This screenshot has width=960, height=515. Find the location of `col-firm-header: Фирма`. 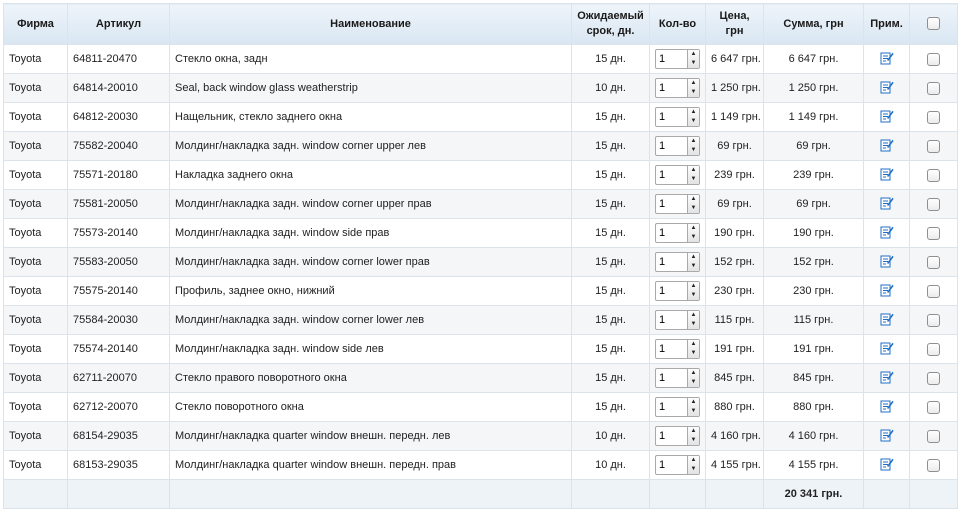

col-firm-header: Фирма is located at coordinates (35, 24).